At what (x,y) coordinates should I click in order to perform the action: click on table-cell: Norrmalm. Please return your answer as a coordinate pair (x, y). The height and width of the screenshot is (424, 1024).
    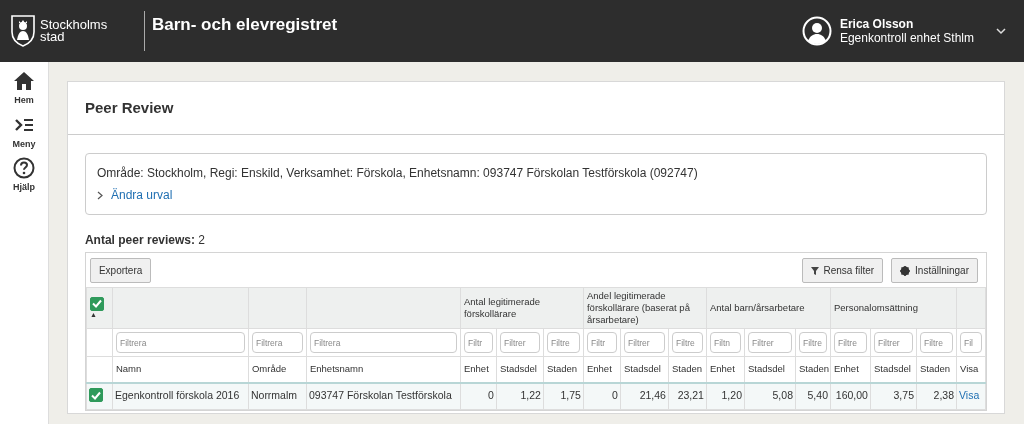
    Looking at the image, I should click on (277, 396).